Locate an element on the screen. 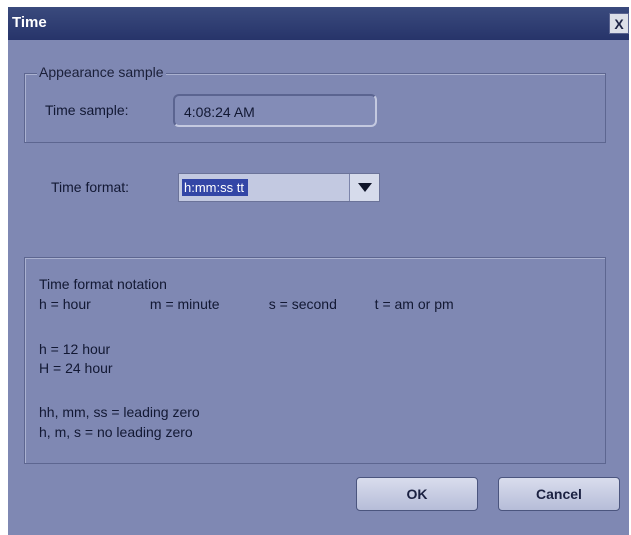 The height and width of the screenshot is (535, 631). notation-12-hour: h = 12 hour is located at coordinates (75, 349).